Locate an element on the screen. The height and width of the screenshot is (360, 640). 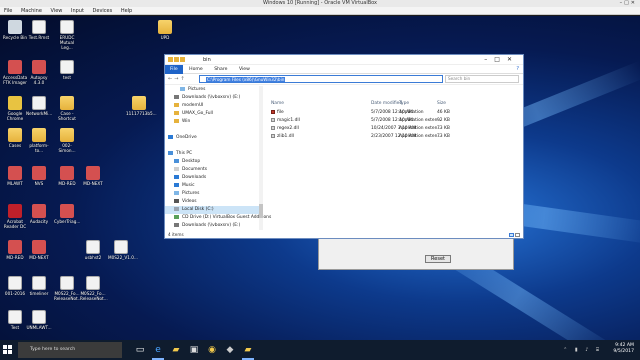
desktop-icon: test is located at coordinates (67, 70).